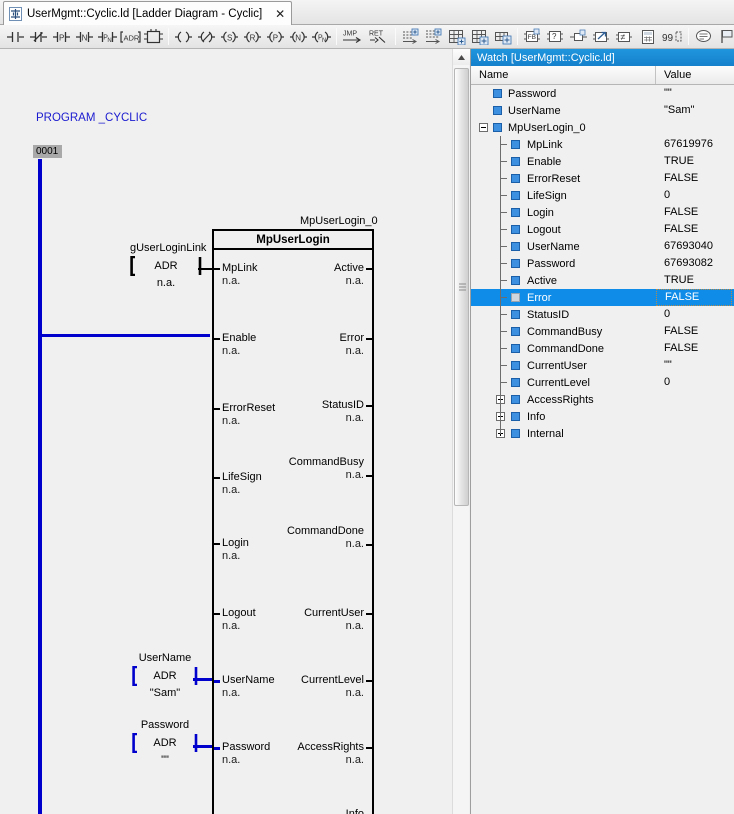 Image resolution: width=734 pixels, height=814 pixels. What do you see at coordinates (563, 280) in the screenshot?
I see `watch-row-name-cell: Active` at bounding box center [563, 280].